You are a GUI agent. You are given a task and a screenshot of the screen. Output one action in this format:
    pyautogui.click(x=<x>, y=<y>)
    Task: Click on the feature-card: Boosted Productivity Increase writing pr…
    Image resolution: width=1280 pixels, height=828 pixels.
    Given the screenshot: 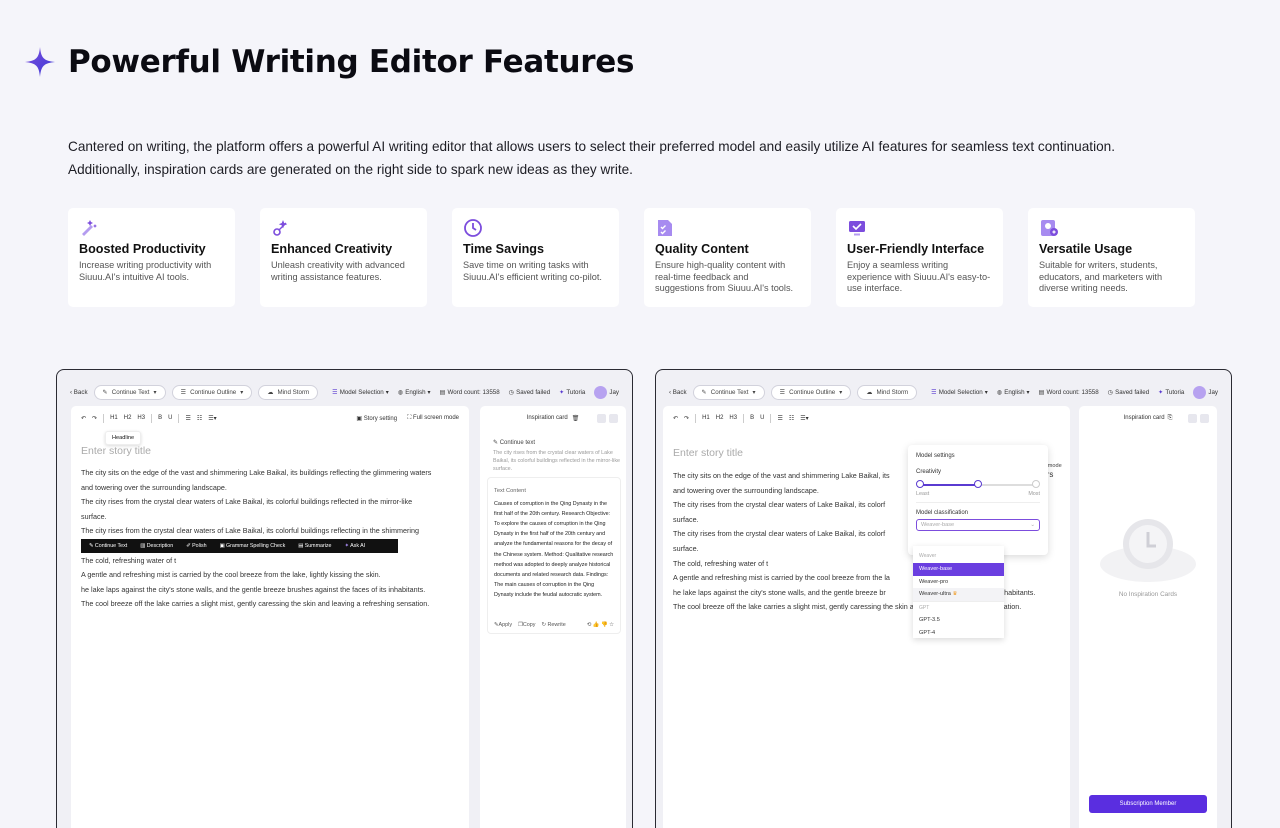 What is the action you would take?
    pyautogui.click(x=151, y=257)
    